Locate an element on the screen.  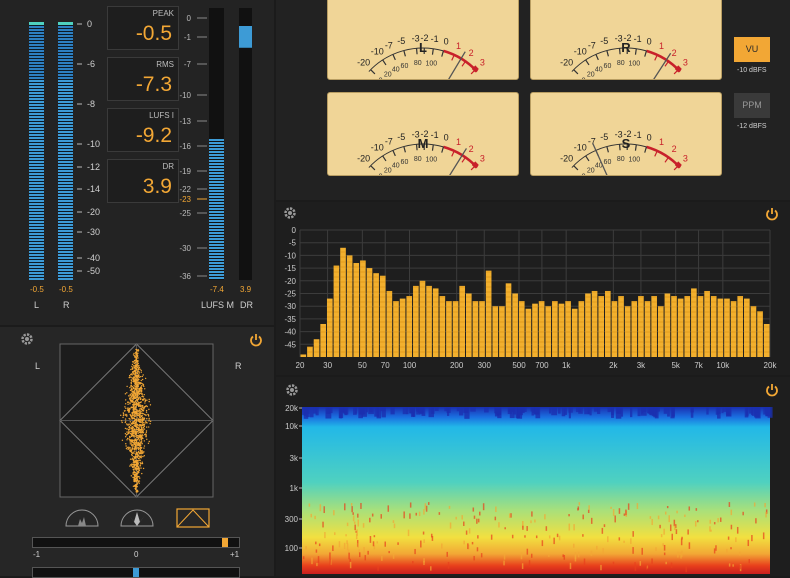
spectrum-x-label: 70 is located at coordinates (385, 365).